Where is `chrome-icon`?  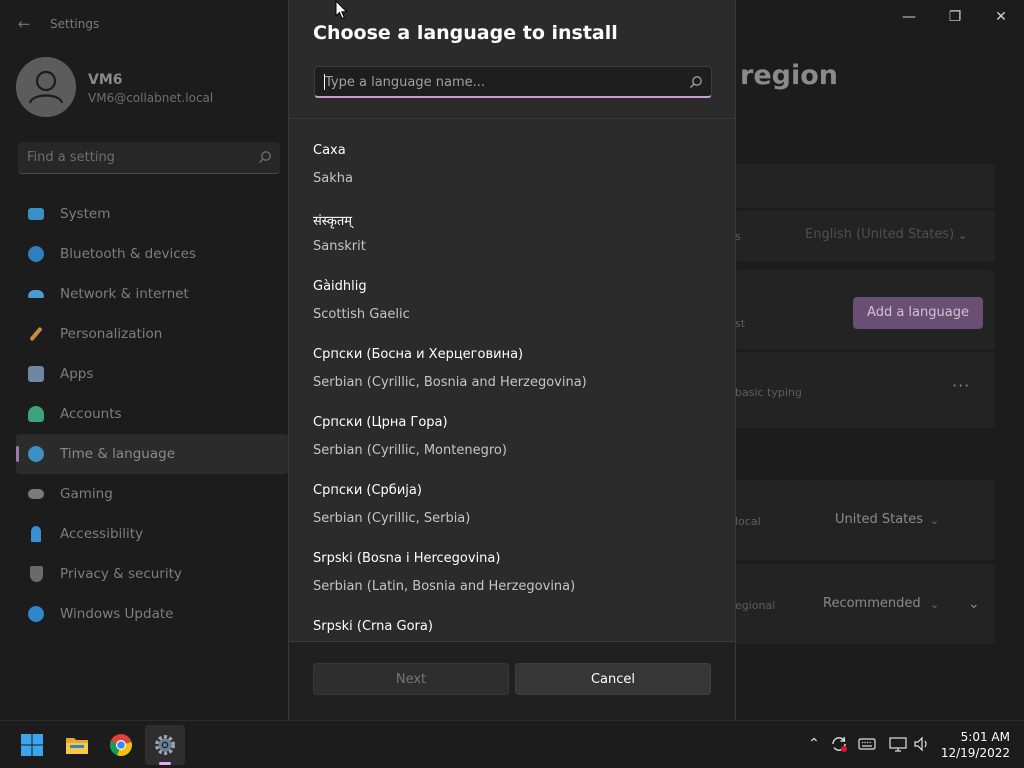
chrome-icon is located at coordinates (120, 745).